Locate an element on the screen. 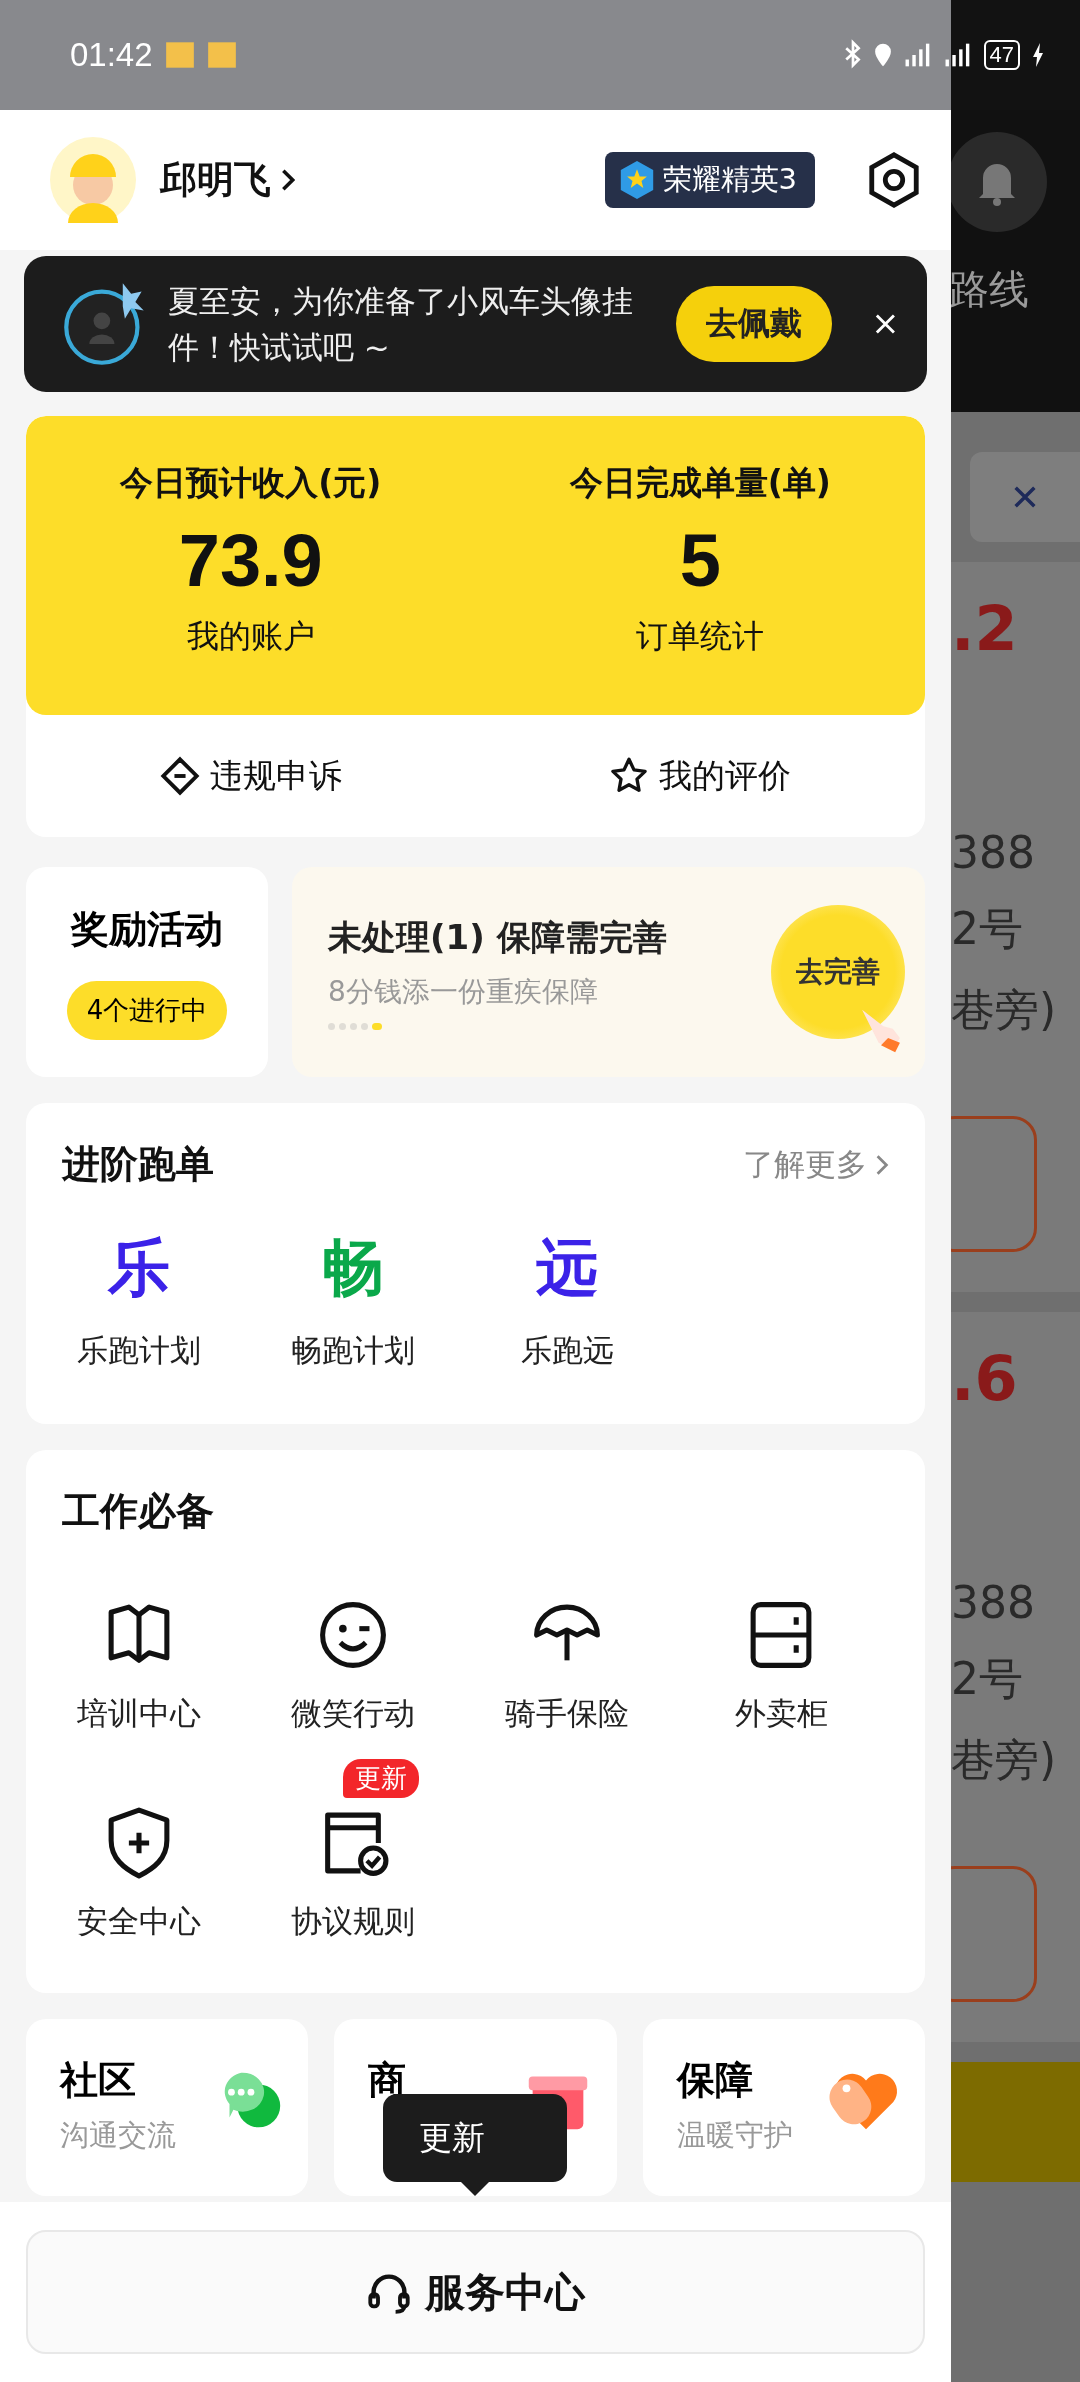 This screenshot has height=2382, width=1080. plan-glyph: 远 is located at coordinates (567, 1268).